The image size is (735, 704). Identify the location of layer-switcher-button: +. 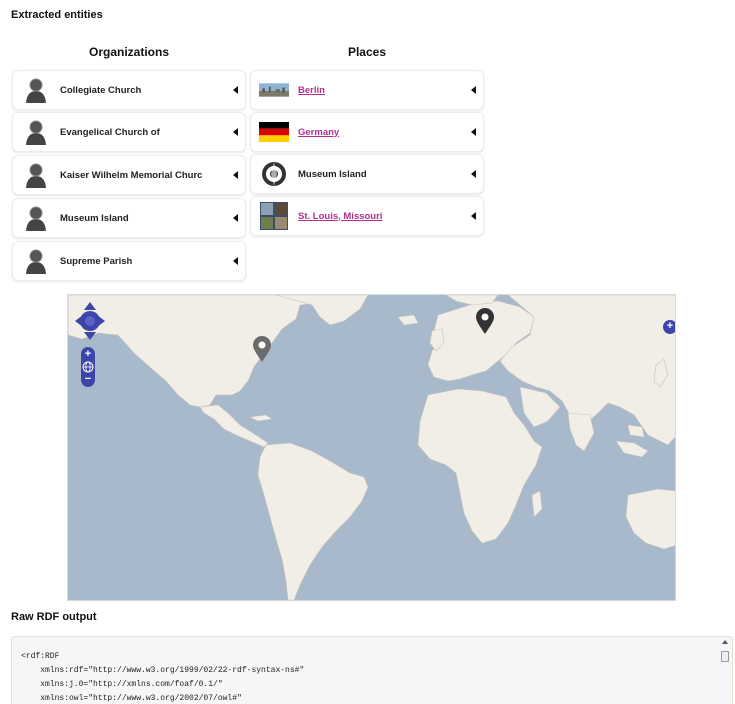
(669, 327).